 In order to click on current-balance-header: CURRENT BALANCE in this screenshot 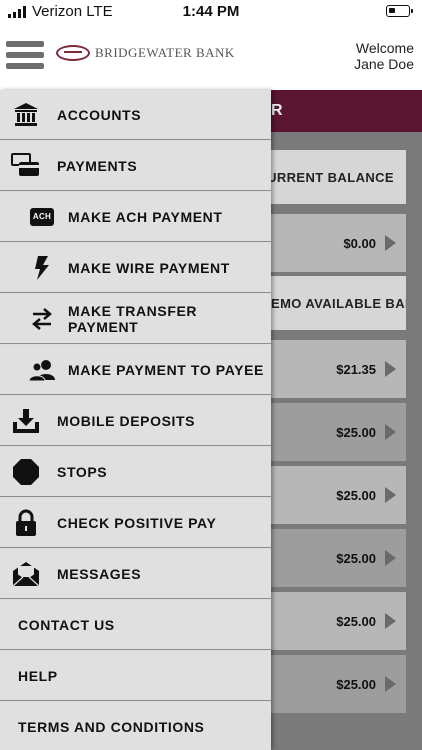, I will do `click(338, 177)`.